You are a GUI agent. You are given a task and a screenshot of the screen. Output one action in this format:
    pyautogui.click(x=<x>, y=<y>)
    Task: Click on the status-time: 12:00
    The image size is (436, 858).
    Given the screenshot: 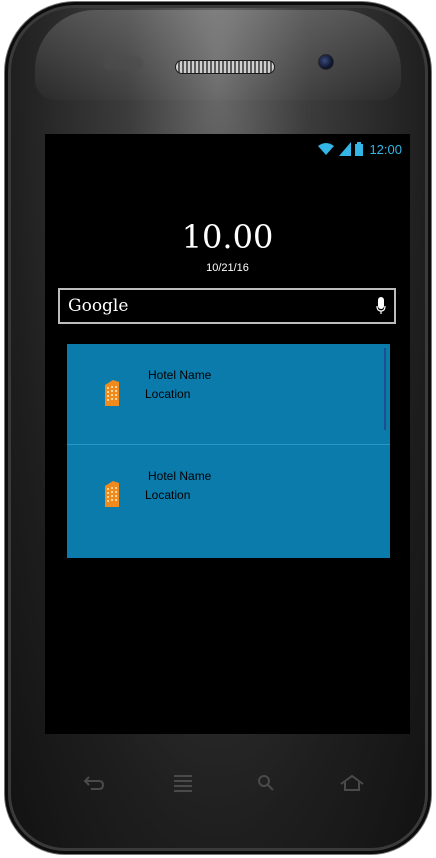 What is the action you would take?
    pyautogui.click(x=385, y=149)
    